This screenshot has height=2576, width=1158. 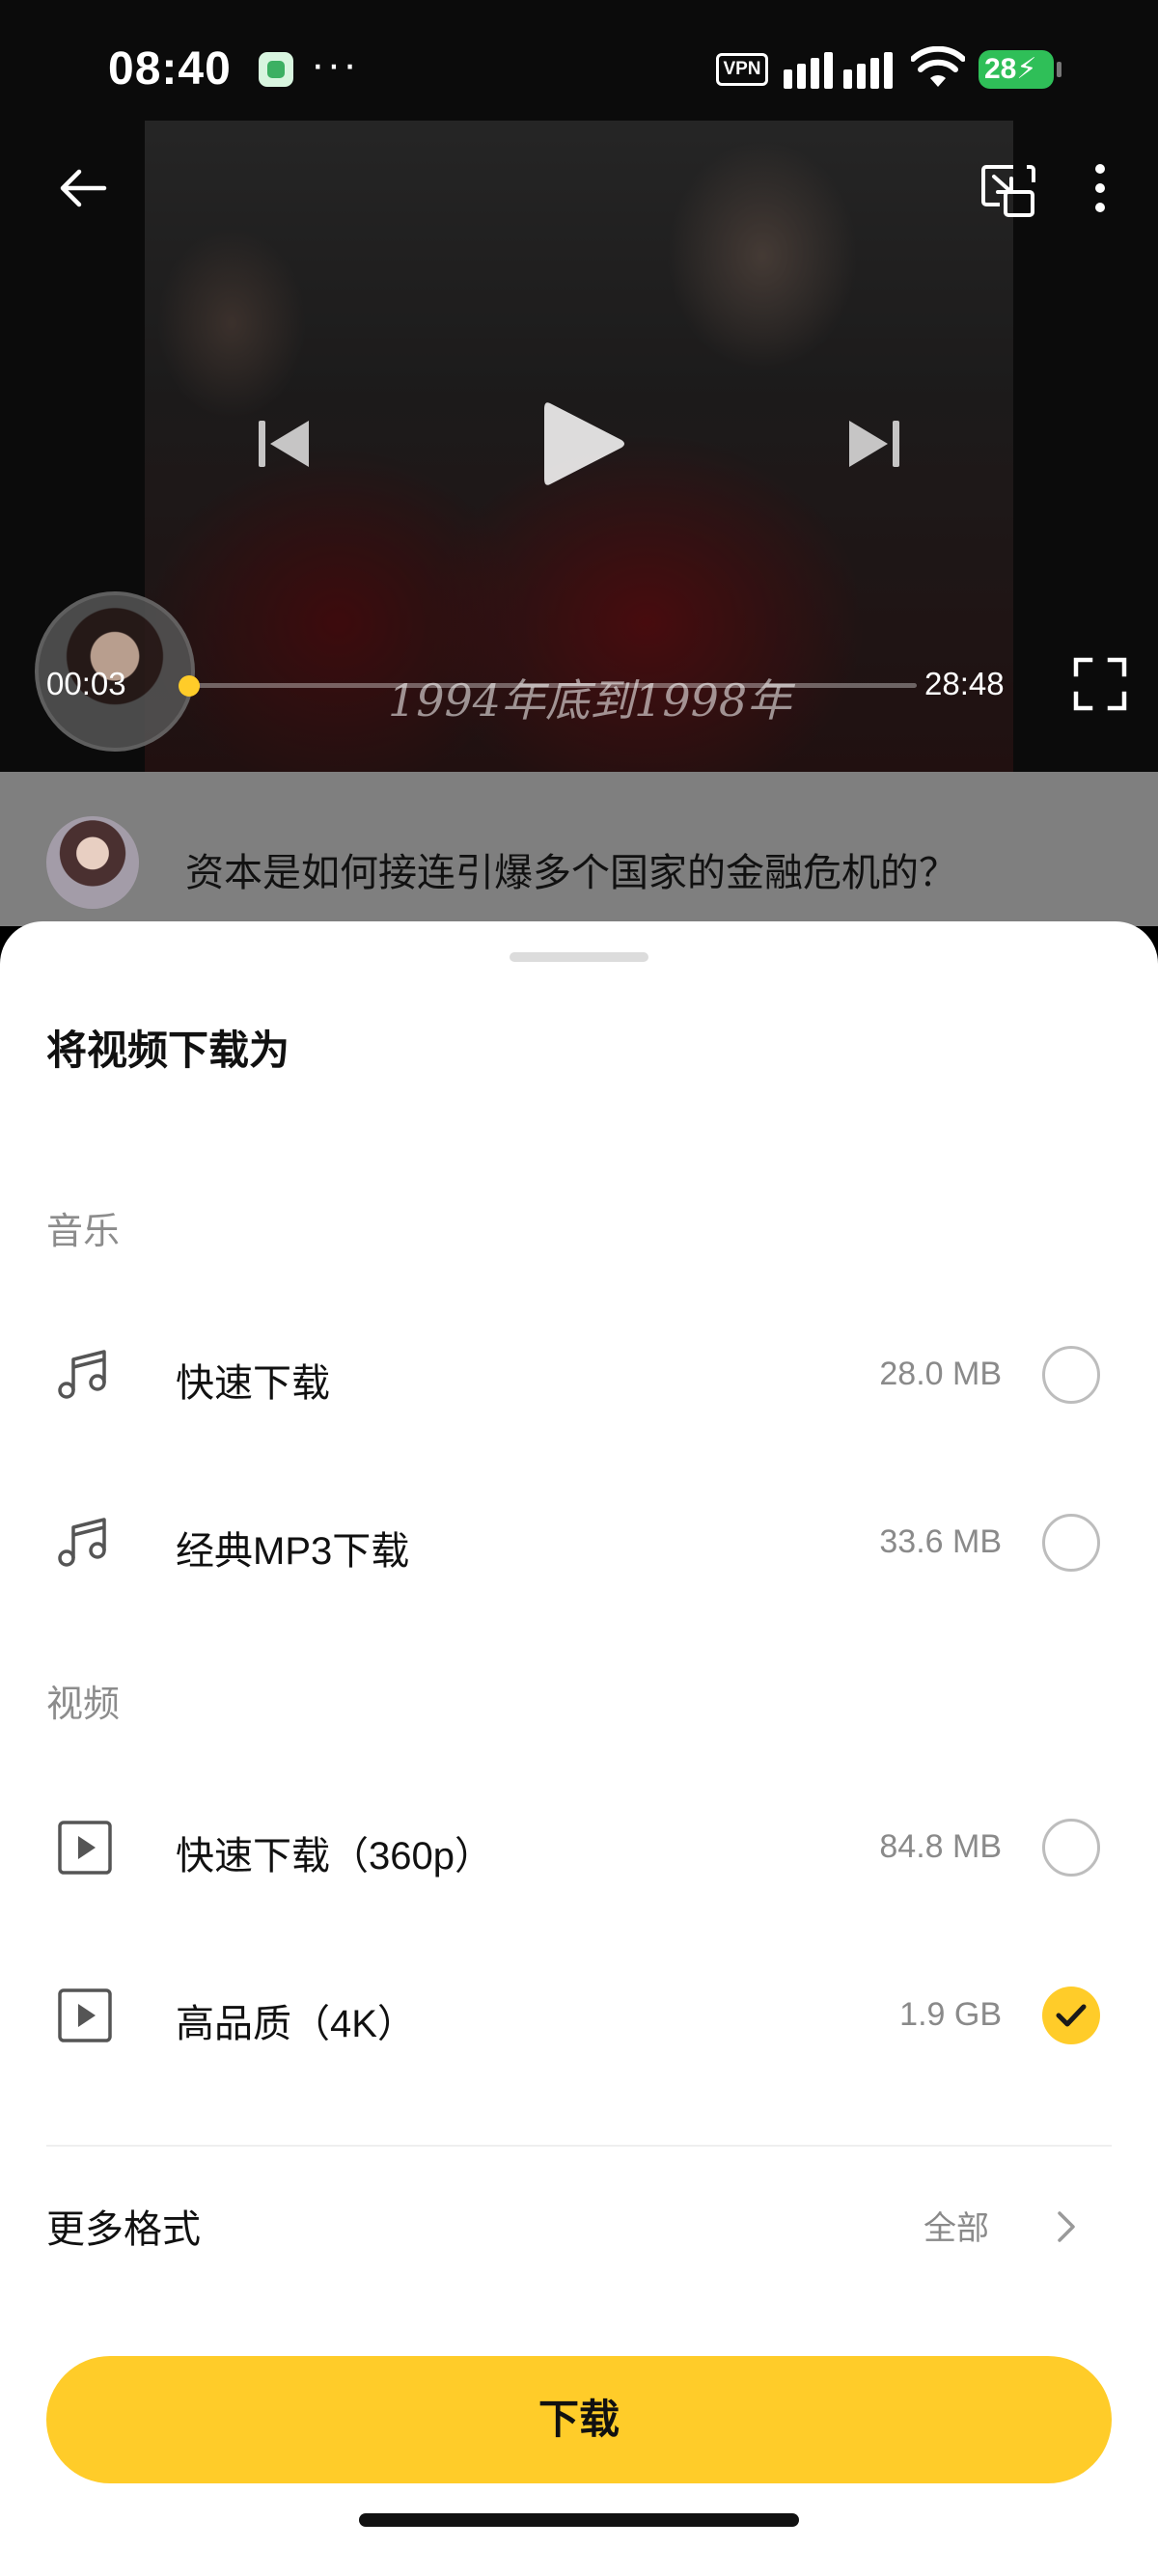 What do you see at coordinates (284, 444) in the screenshot?
I see `previous-icon` at bounding box center [284, 444].